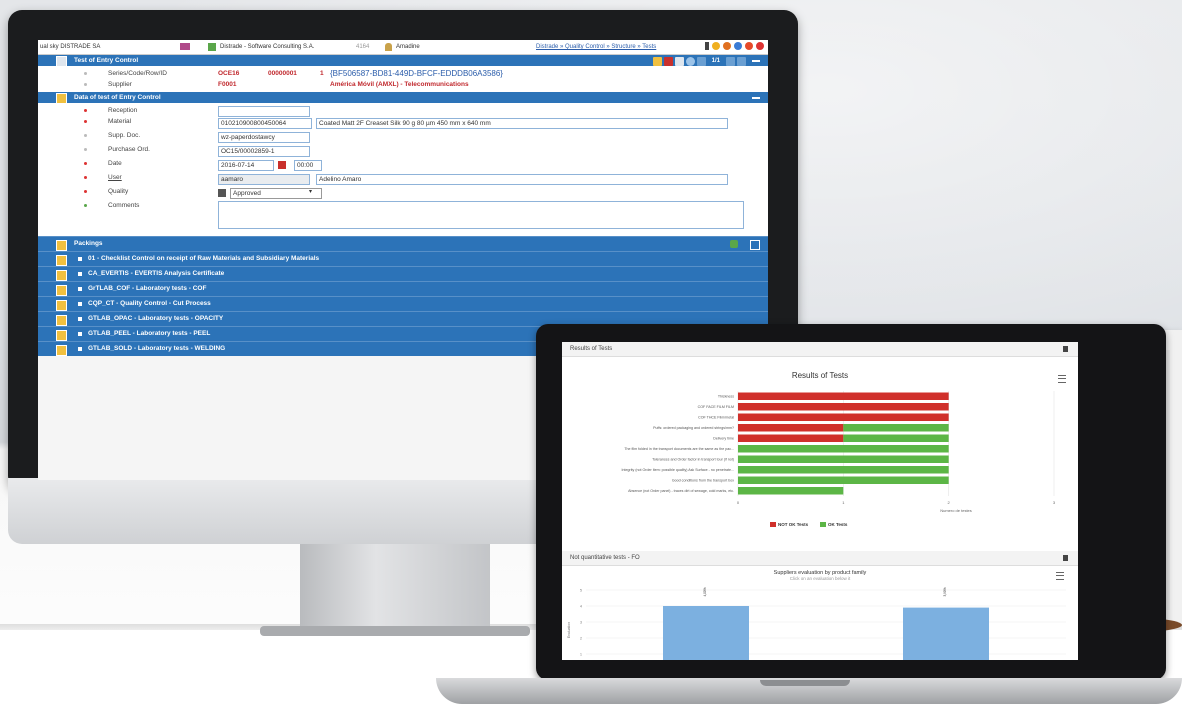 This screenshot has width=1182, height=713. Describe the element at coordinates (118, 191) in the screenshot. I see `quality-label: Quality` at that location.